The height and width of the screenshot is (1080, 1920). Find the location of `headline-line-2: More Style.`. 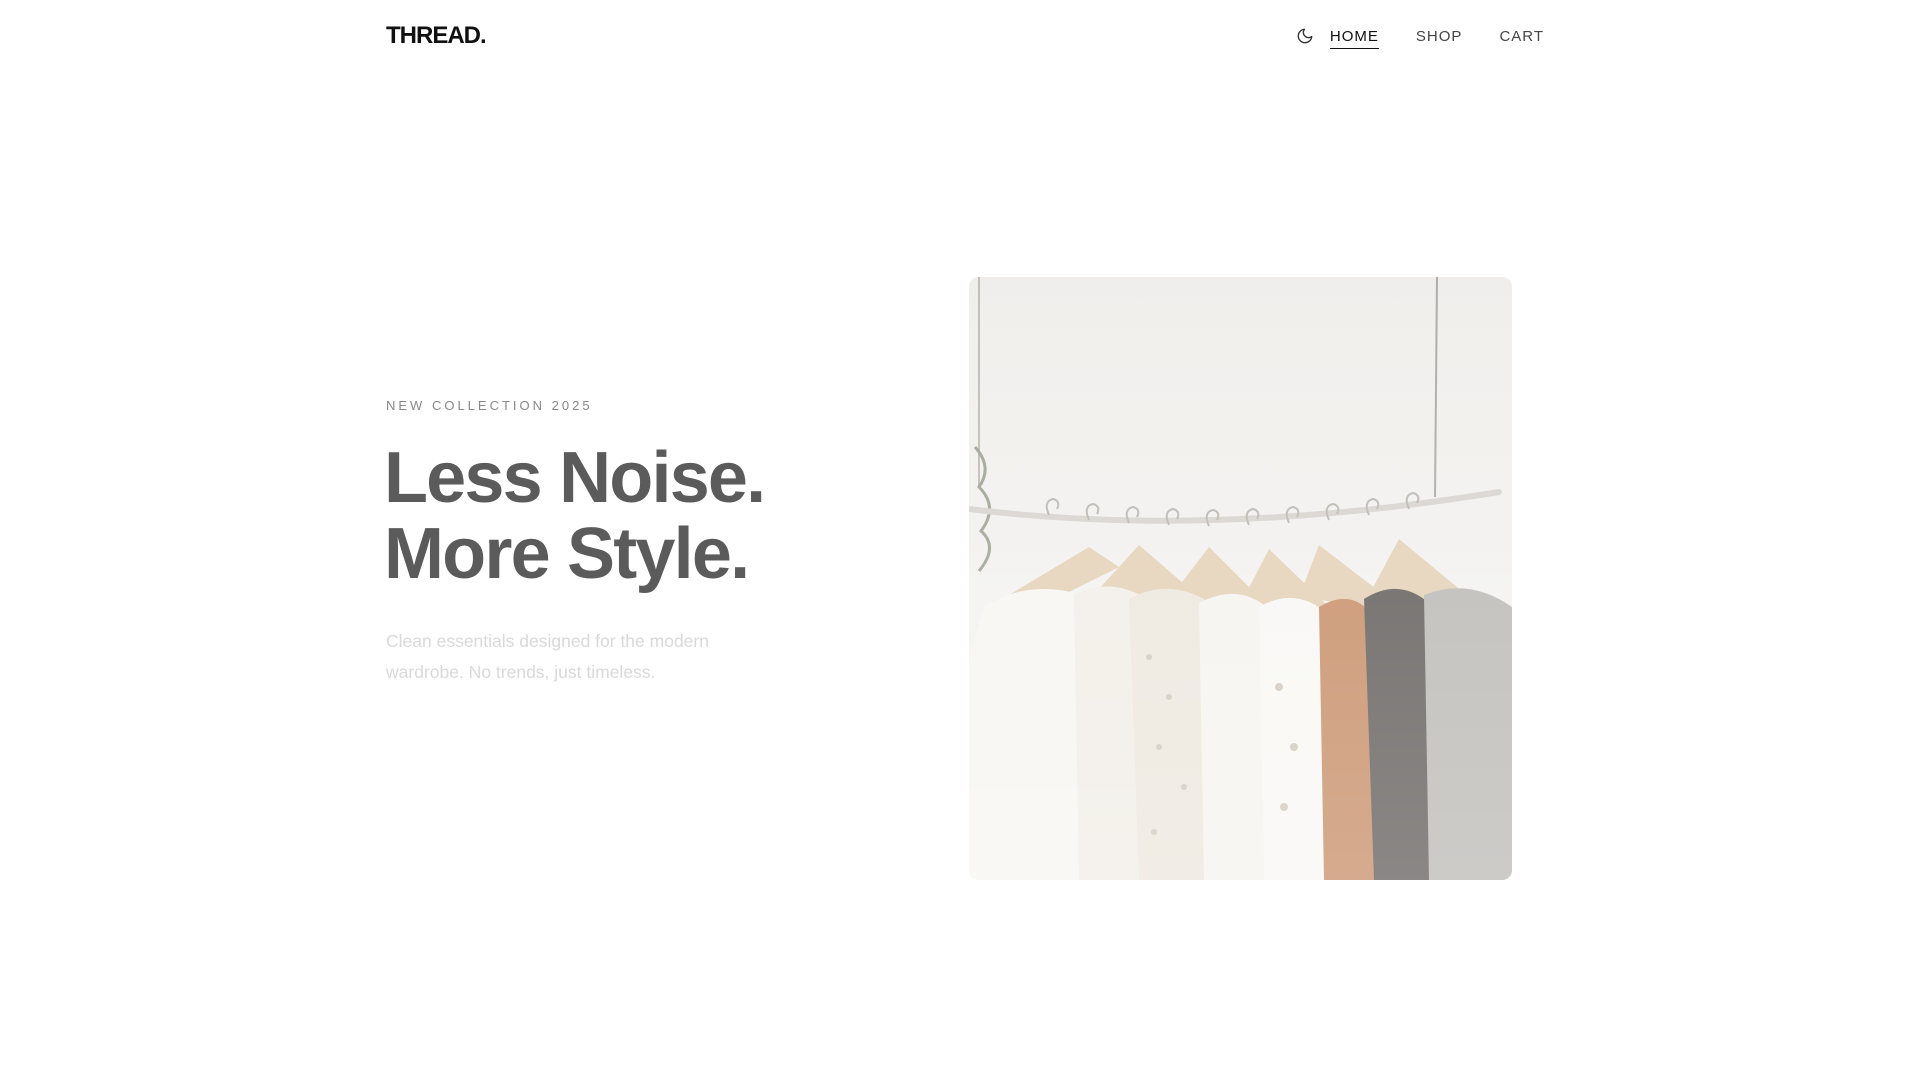

headline-line-2: More Style. is located at coordinates (567, 554).